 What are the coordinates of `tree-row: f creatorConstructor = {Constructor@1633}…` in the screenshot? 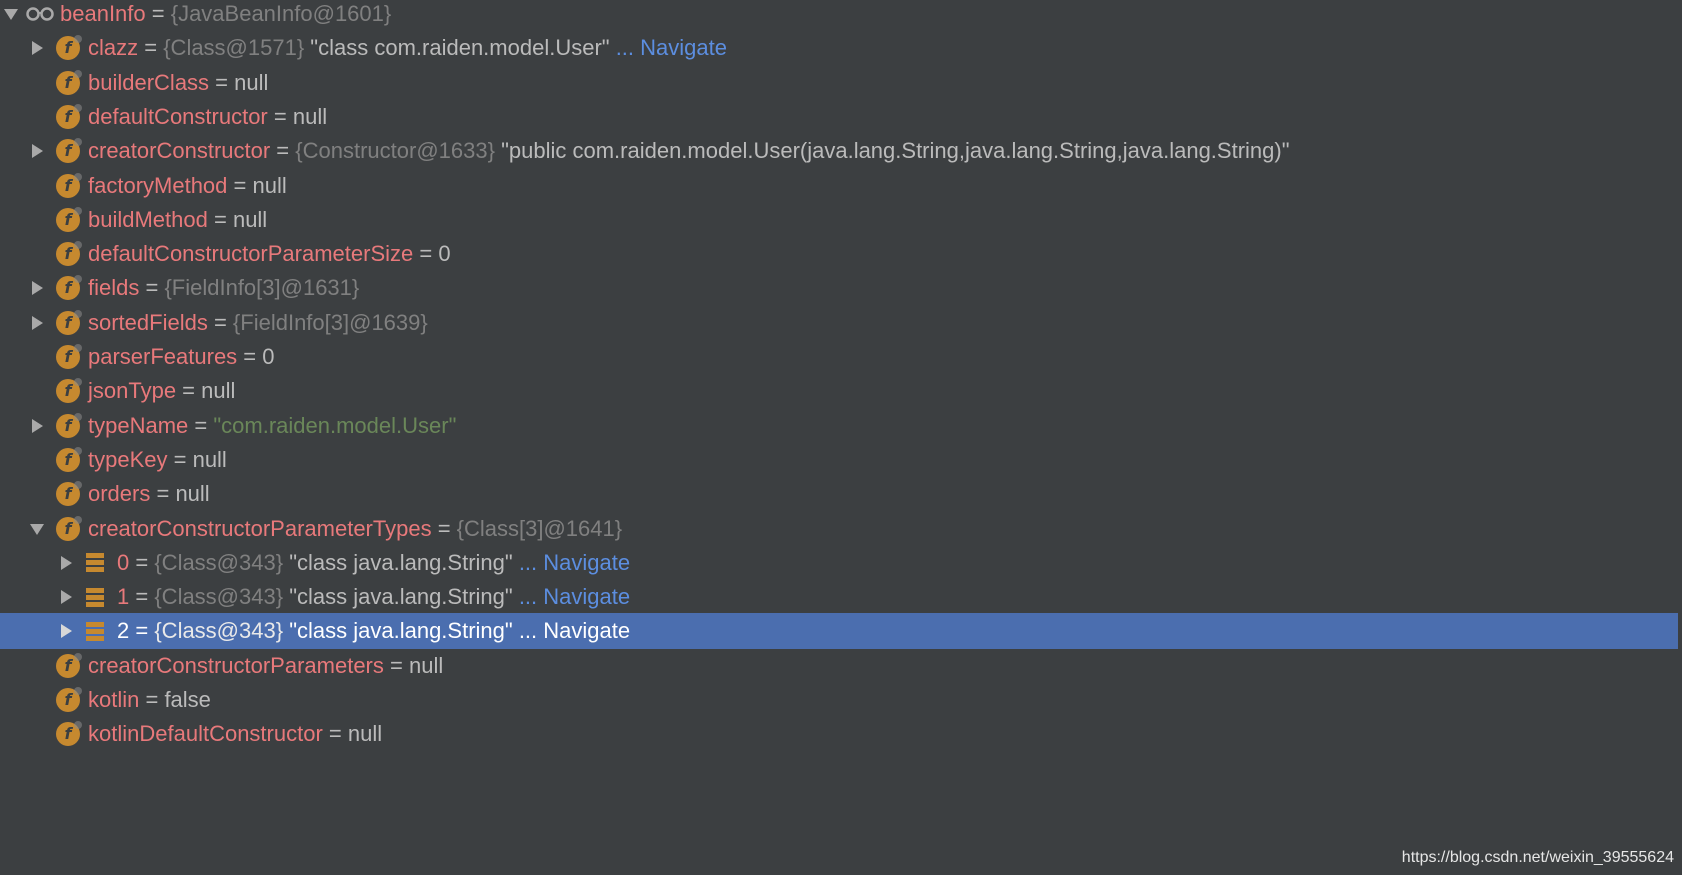 It's located at (839, 151).